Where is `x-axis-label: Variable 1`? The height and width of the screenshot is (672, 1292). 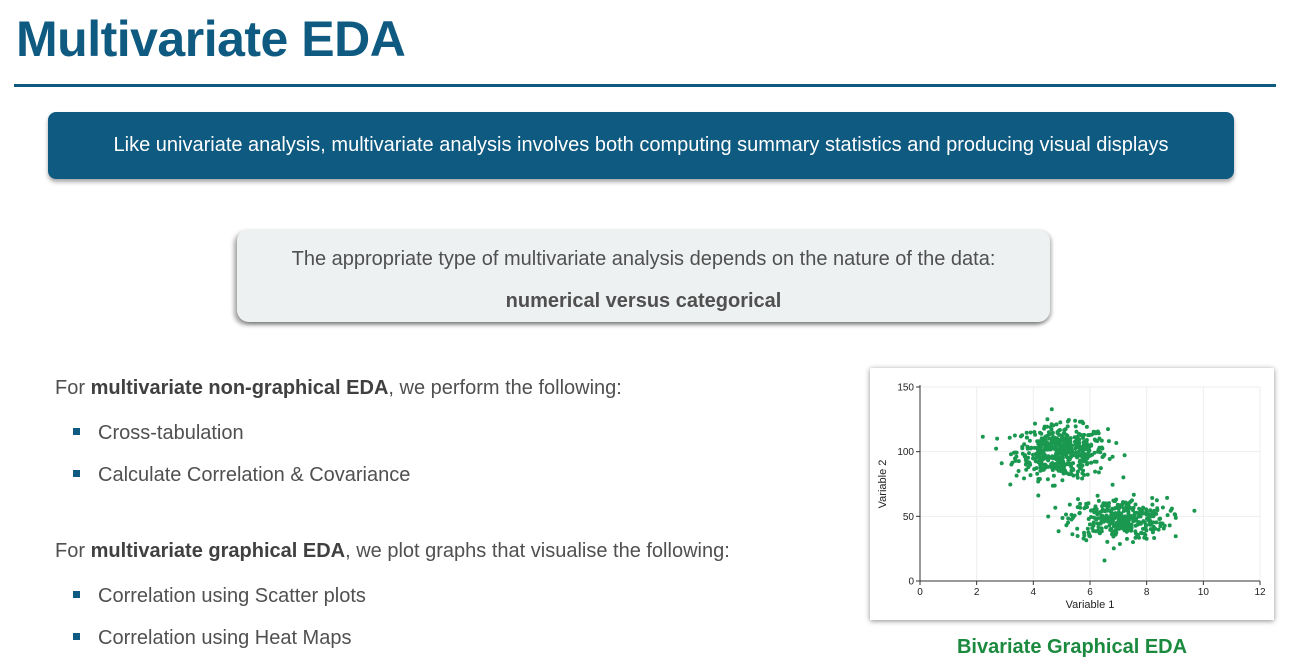
x-axis-label: Variable 1 is located at coordinates (1090, 605).